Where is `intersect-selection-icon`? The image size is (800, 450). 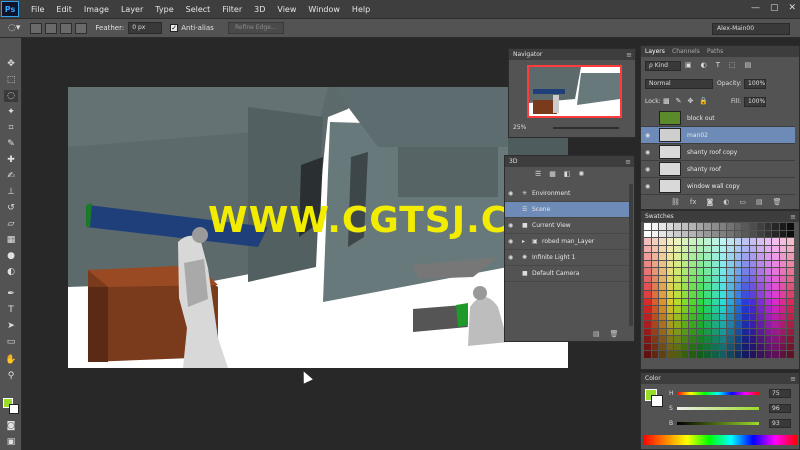
intersect-selection-icon is located at coordinates (81, 28).